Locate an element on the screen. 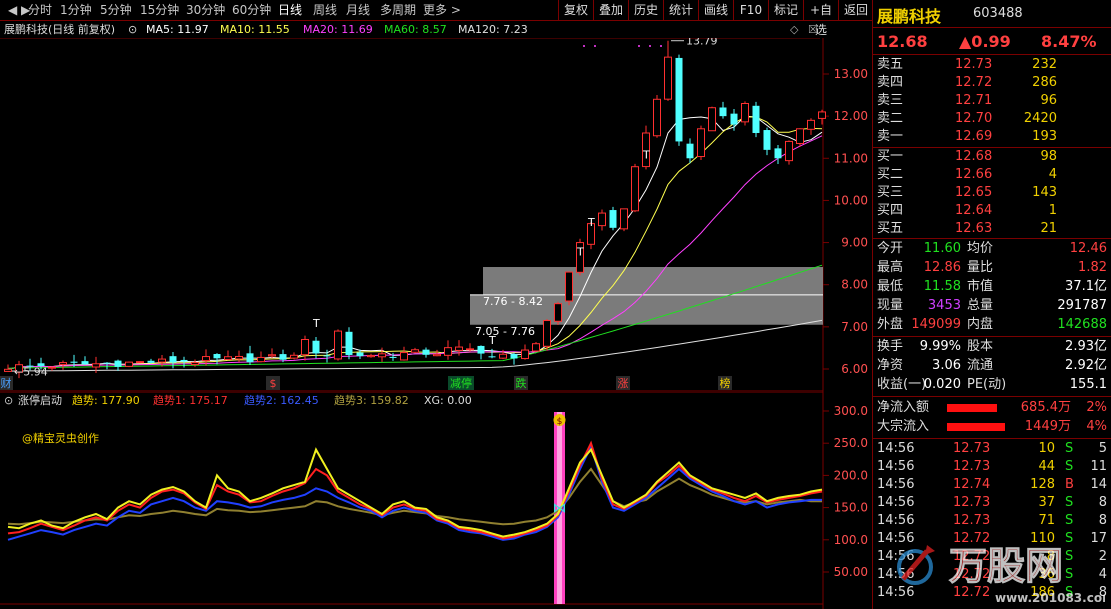 This screenshot has width=1111, height=609. ma120-value: MA120: 7.23 is located at coordinates (493, 29).